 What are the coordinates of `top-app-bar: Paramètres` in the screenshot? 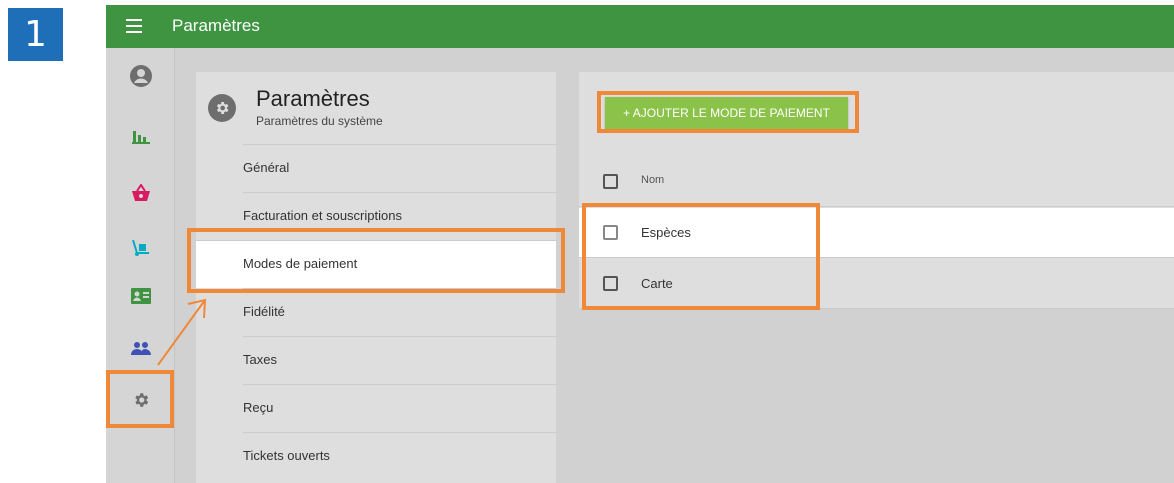 It's located at (640, 26).